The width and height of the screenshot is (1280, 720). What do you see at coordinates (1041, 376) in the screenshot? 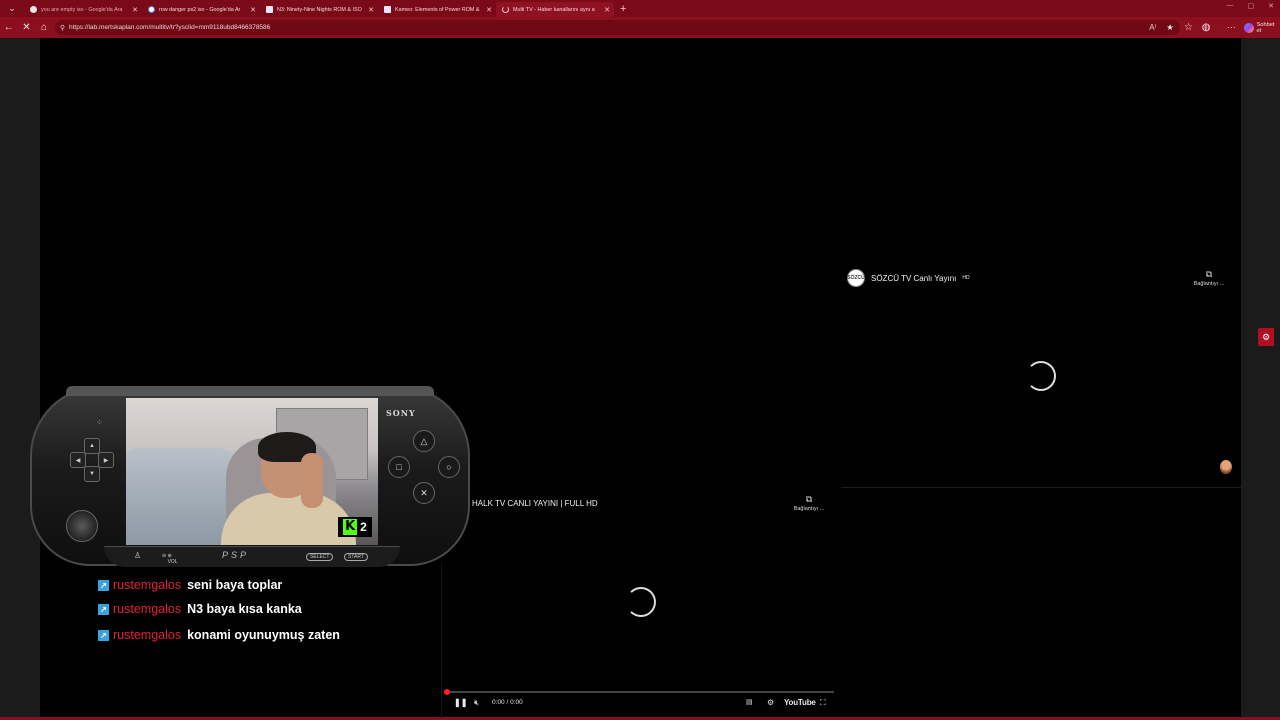
I see `sozcu-loading-spinner` at bounding box center [1041, 376].